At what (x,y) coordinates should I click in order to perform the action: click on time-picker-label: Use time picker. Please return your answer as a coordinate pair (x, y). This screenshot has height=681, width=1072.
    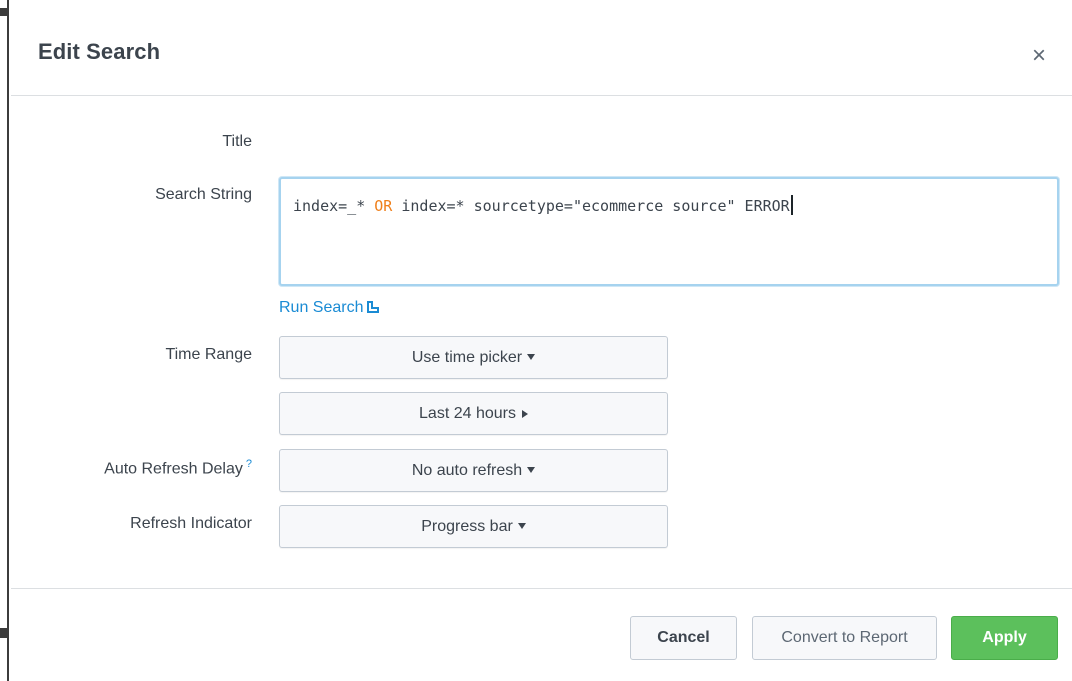
    Looking at the image, I should click on (467, 357).